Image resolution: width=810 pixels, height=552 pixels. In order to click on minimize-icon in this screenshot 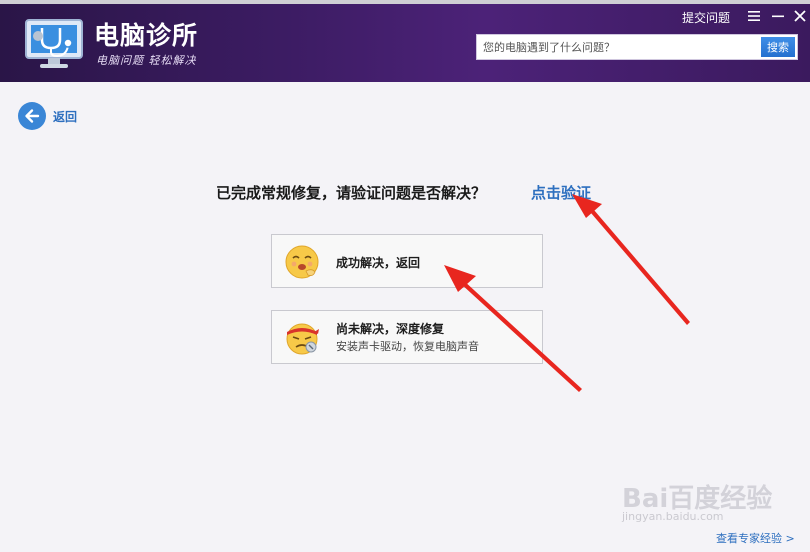, I will do `click(778, 16)`.